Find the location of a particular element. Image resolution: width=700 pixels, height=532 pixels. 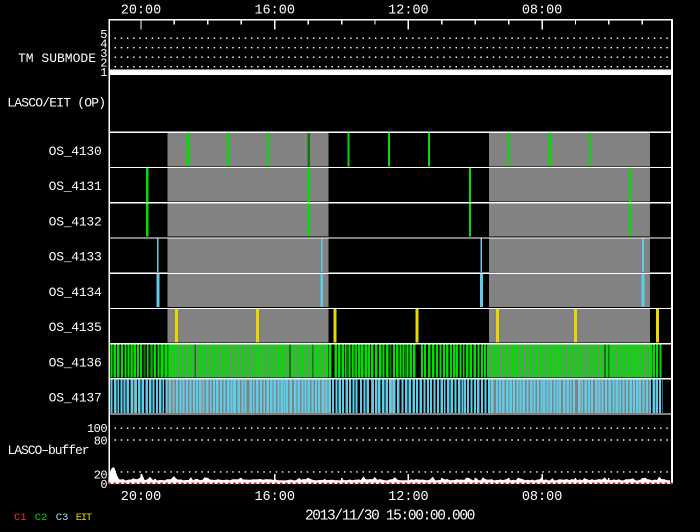

svg-text: OS_4133 is located at coordinates (75, 257).